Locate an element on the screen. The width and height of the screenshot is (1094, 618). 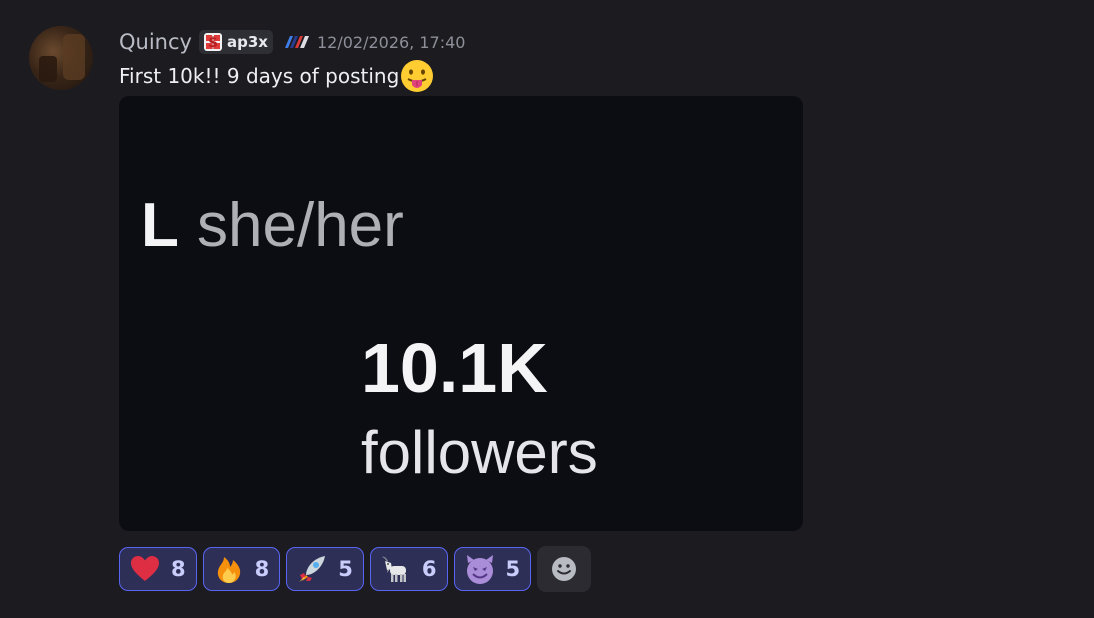
reaction-heart: 8 is located at coordinates (158, 569).